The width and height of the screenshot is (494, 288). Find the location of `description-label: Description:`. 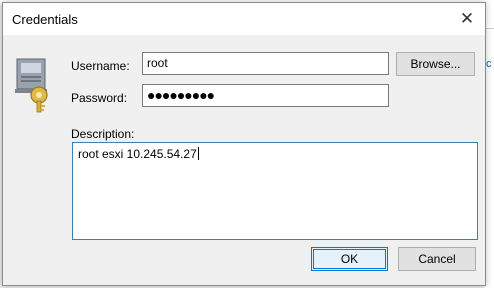

description-label: Description: is located at coordinates (103, 134).